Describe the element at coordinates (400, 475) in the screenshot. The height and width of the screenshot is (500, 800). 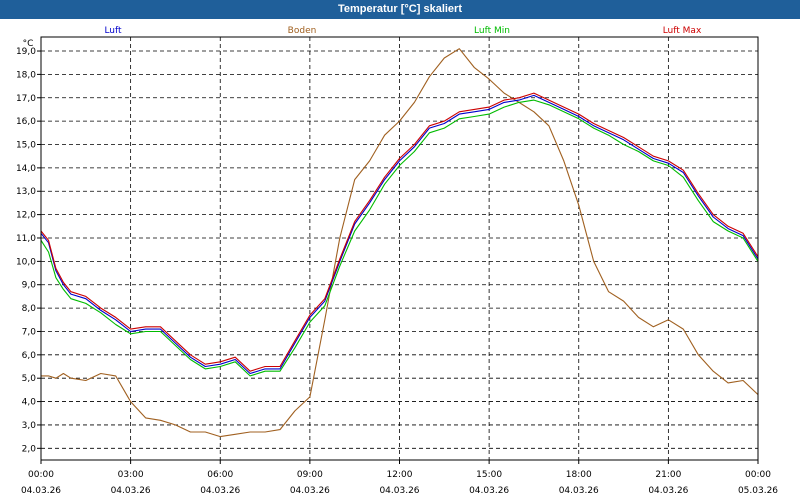
I see `x-tick-time-label: 12:00` at that location.